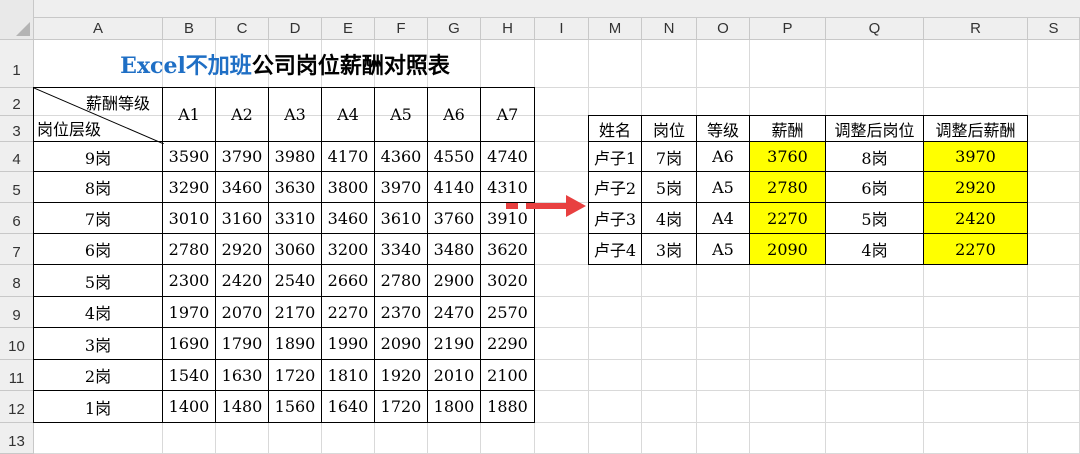  What do you see at coordinates (98, 249) in the screenshot?
I see `post-level-cell: 6岗` at bounding box center [98, 249].